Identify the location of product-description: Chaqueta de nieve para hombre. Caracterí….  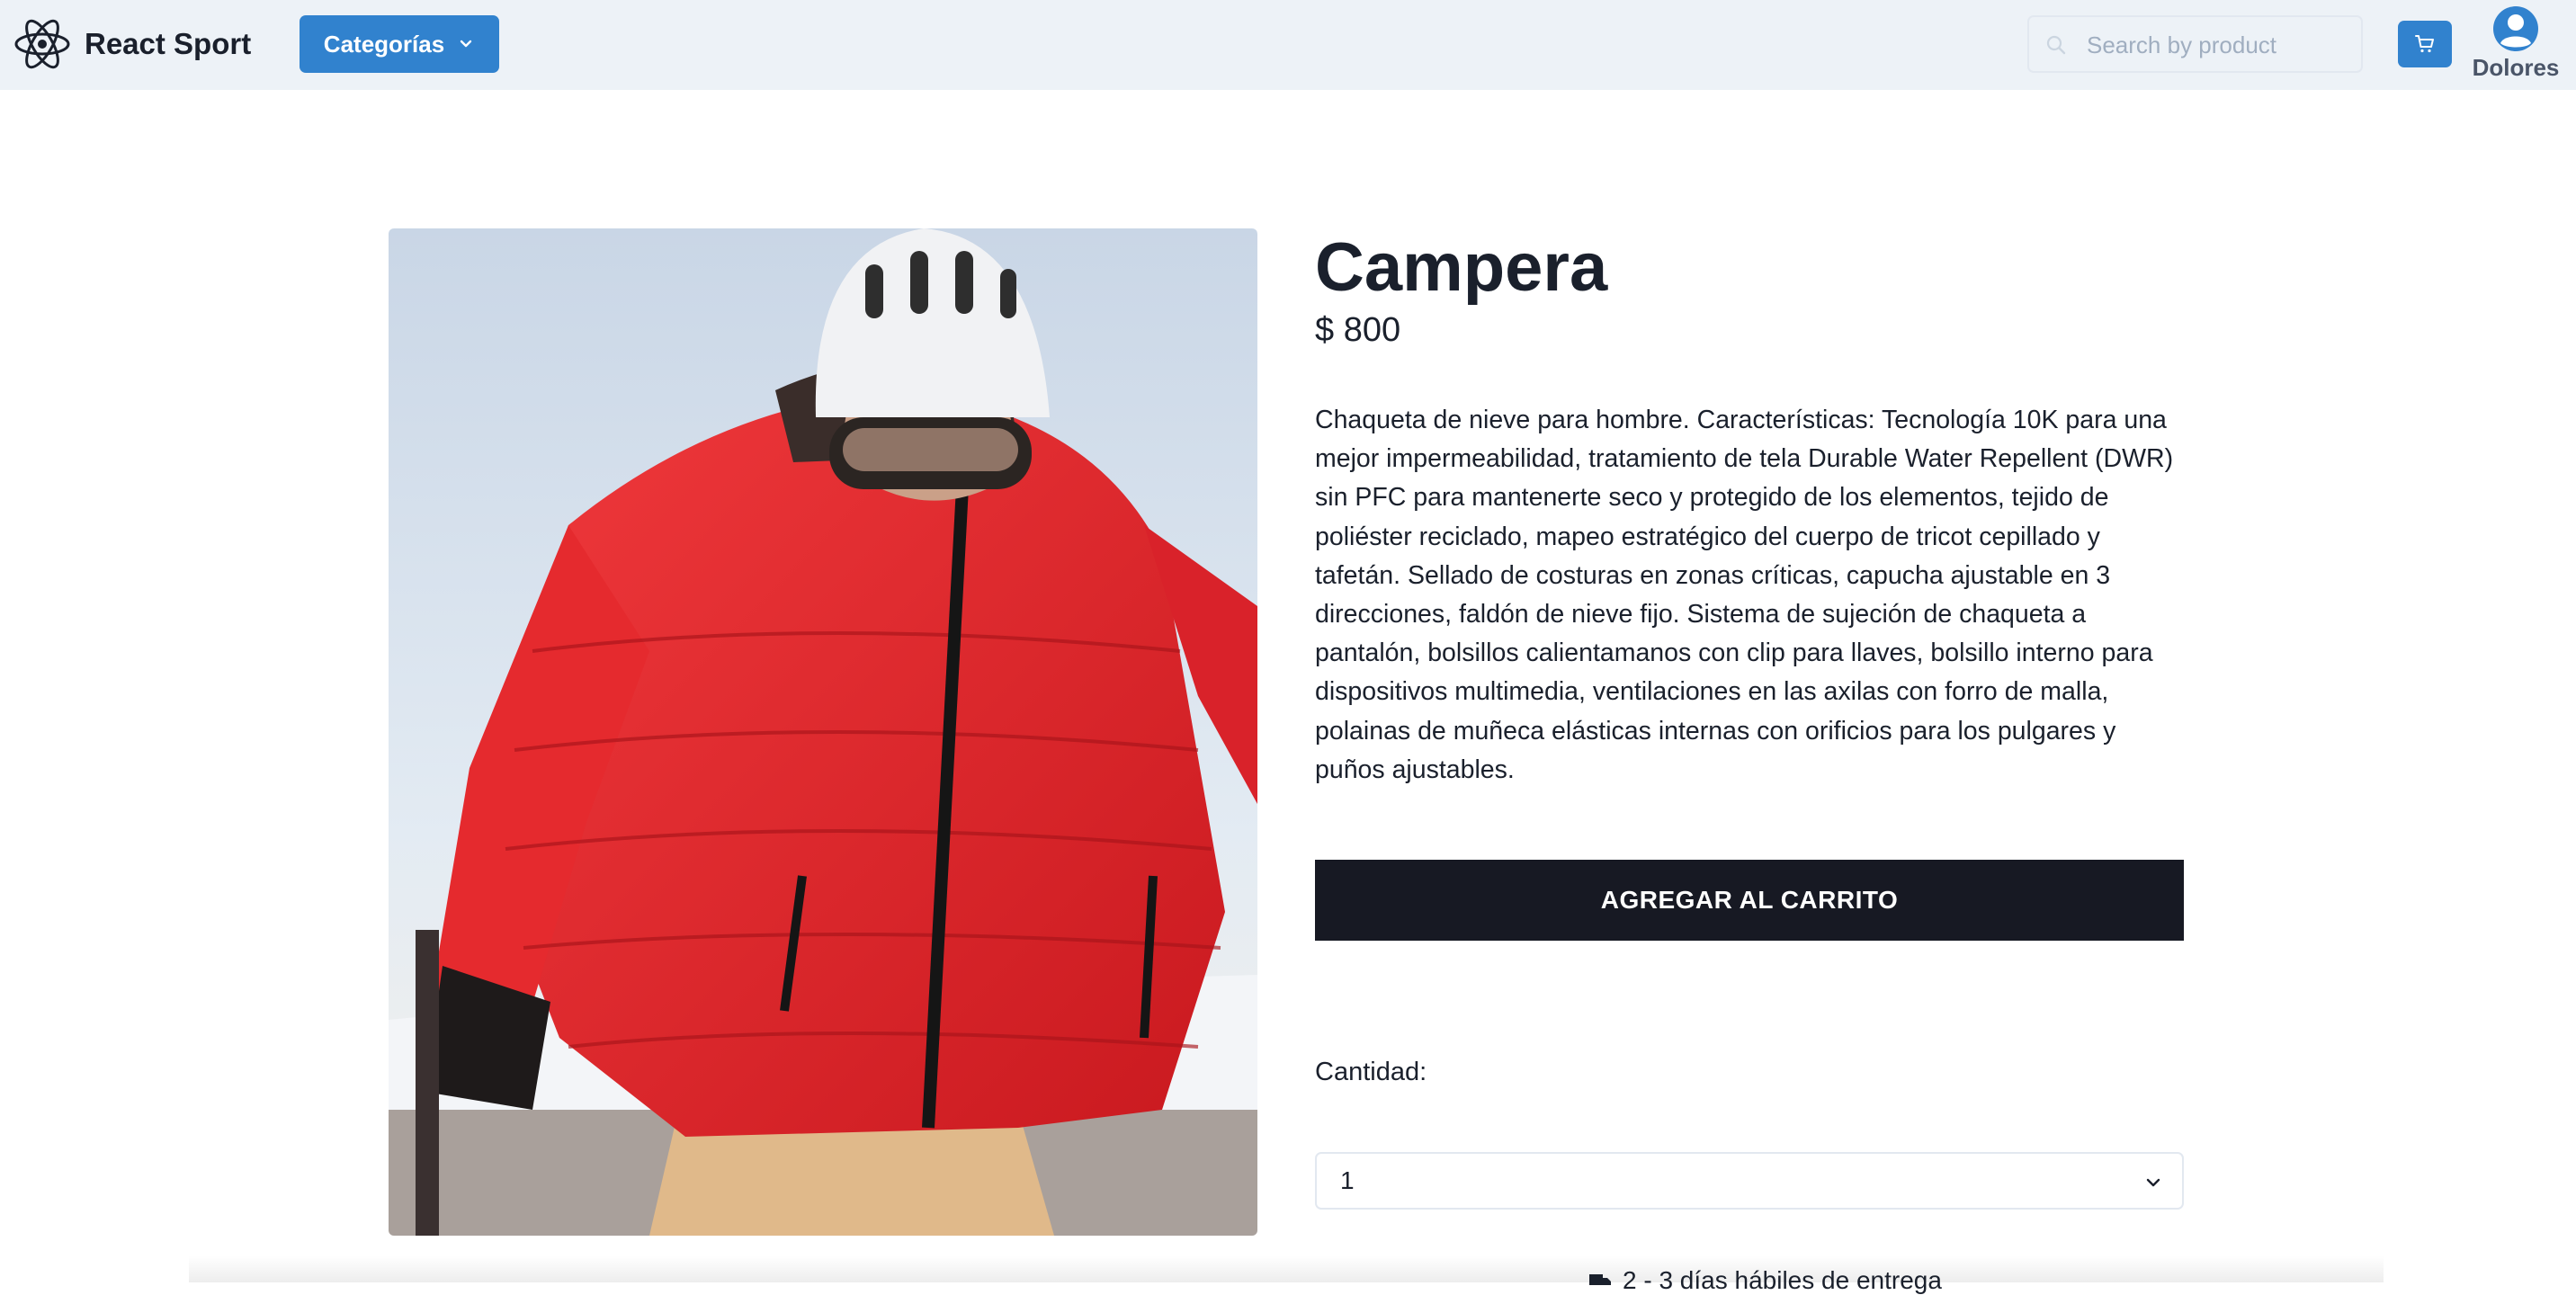
(1744, 595).